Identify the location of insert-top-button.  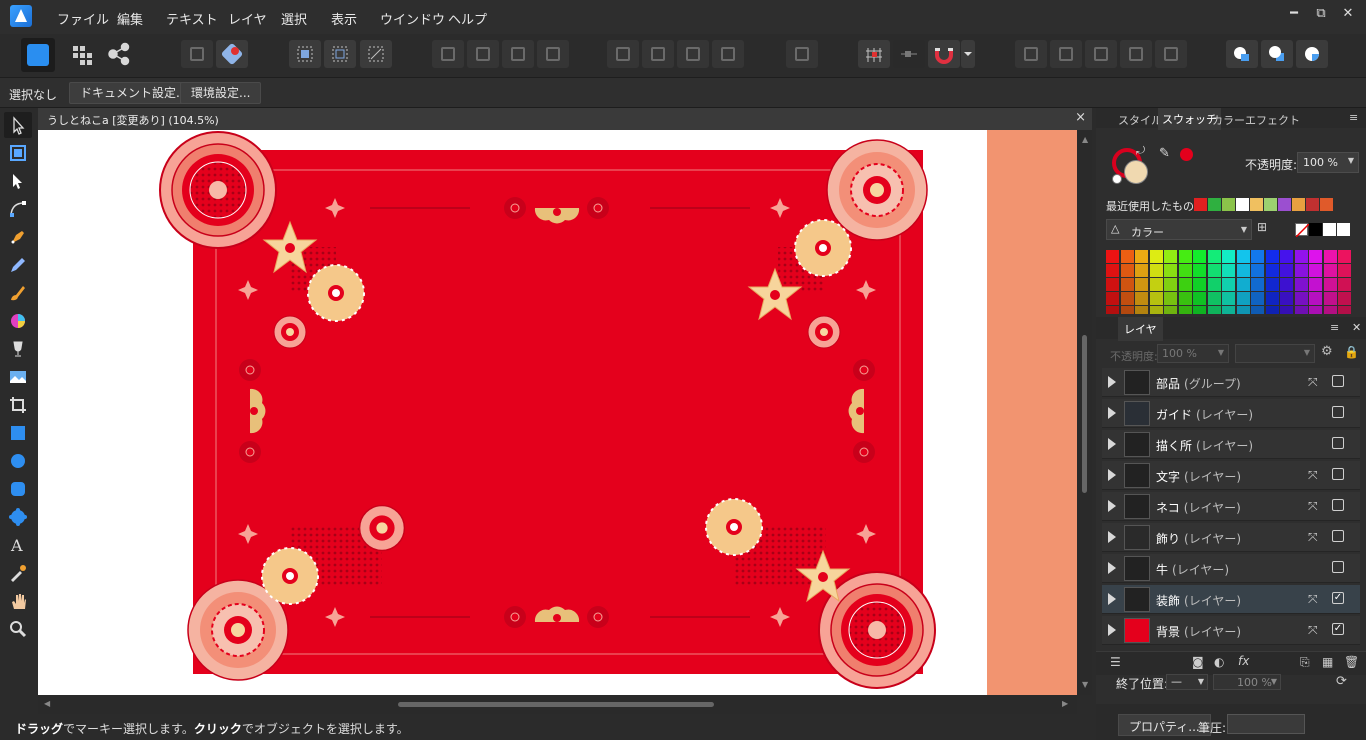
(1312, 54).